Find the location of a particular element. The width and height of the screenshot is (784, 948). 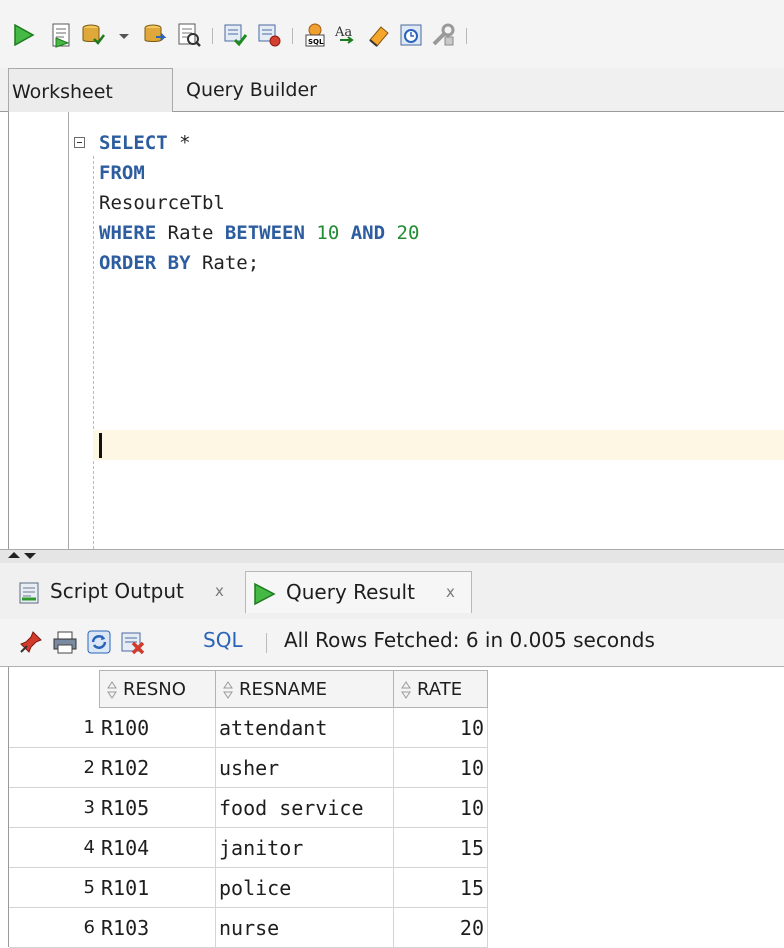

refresh-icon is located at coordinates (99, 642).